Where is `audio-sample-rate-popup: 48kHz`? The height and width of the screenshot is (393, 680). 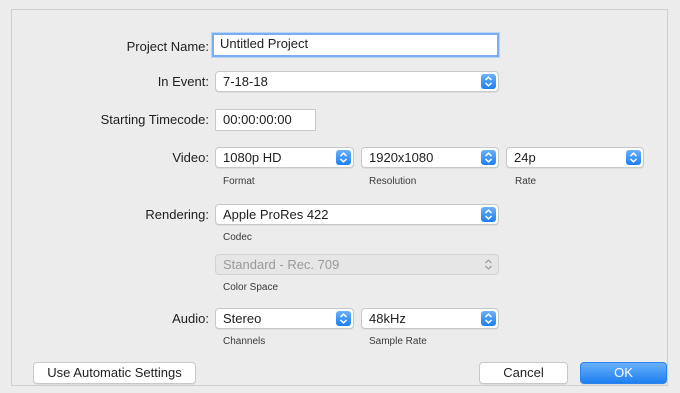
audio-sample-rate-popup: 48kHz is located at coordinates (430, 318).